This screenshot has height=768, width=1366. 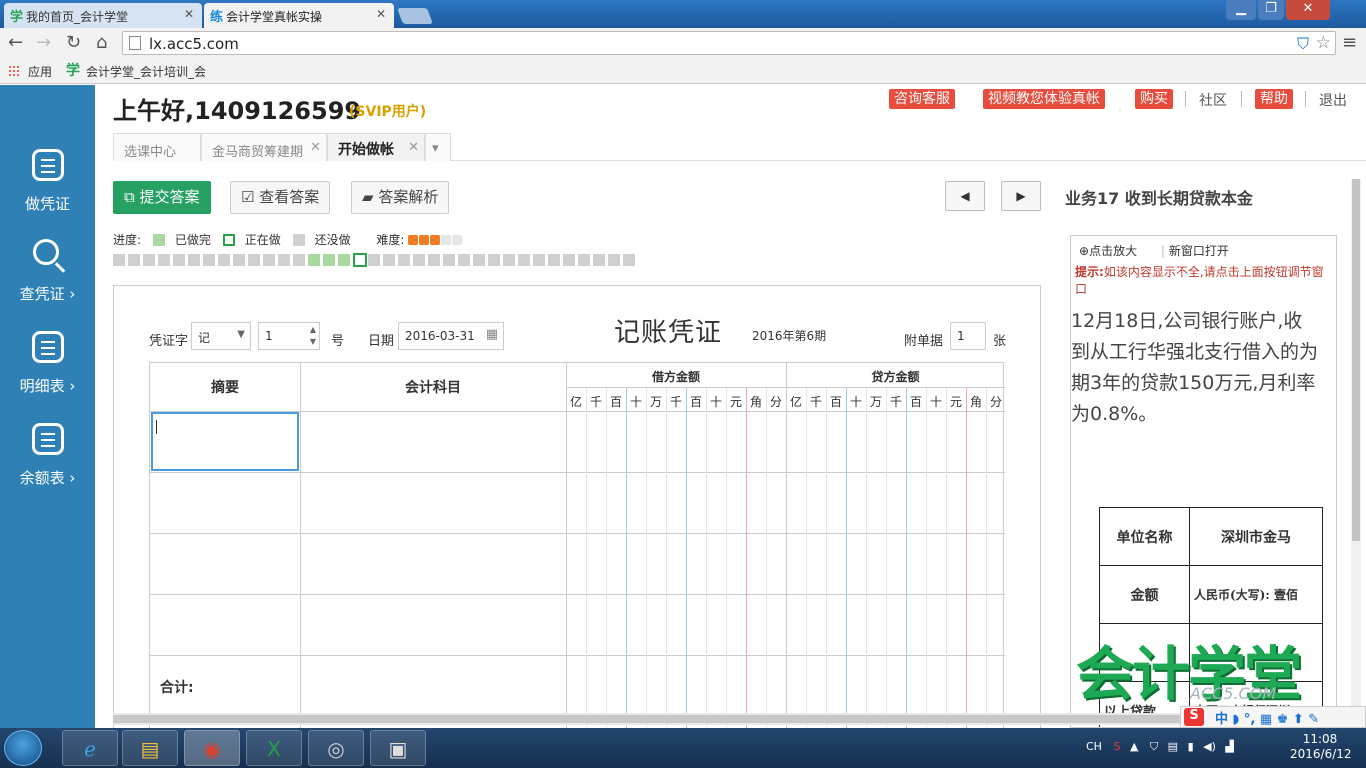 I want to click on horizontal-scrollbar, so click(x=739, y=719).